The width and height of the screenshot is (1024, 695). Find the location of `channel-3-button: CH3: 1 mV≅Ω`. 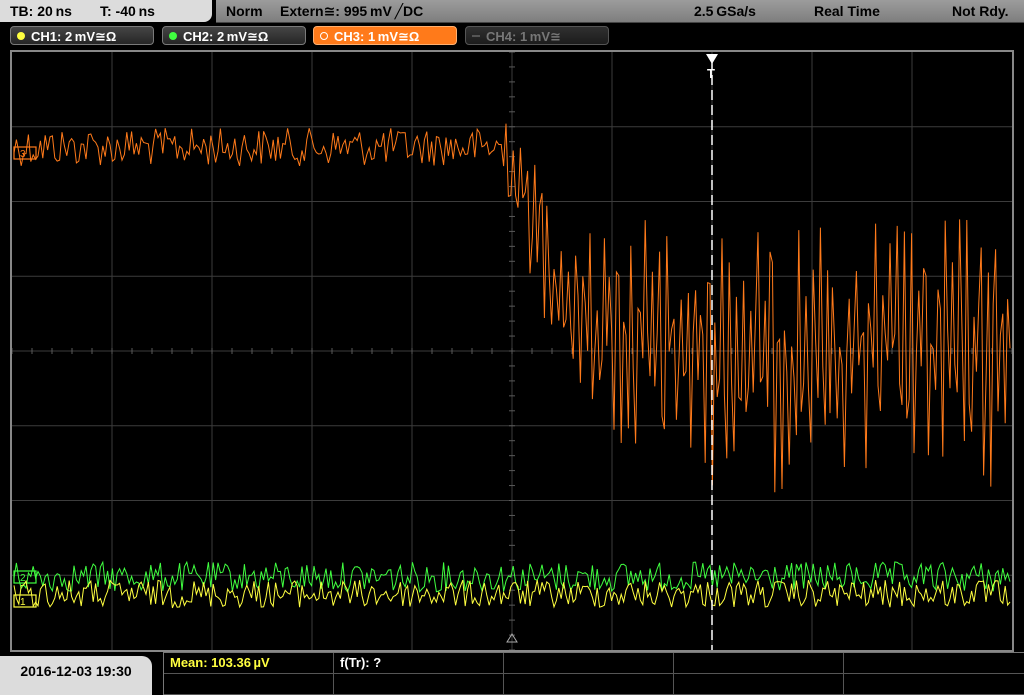

channel-3-button: CH3: 1 mV≅Ω is located at coordinates (385, 35).